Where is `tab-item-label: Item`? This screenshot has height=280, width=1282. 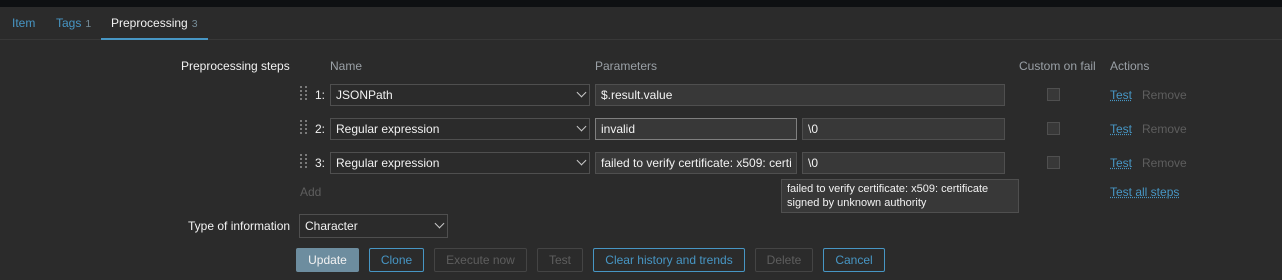
tab-item-label: Item is located at coordinates (24, 23).